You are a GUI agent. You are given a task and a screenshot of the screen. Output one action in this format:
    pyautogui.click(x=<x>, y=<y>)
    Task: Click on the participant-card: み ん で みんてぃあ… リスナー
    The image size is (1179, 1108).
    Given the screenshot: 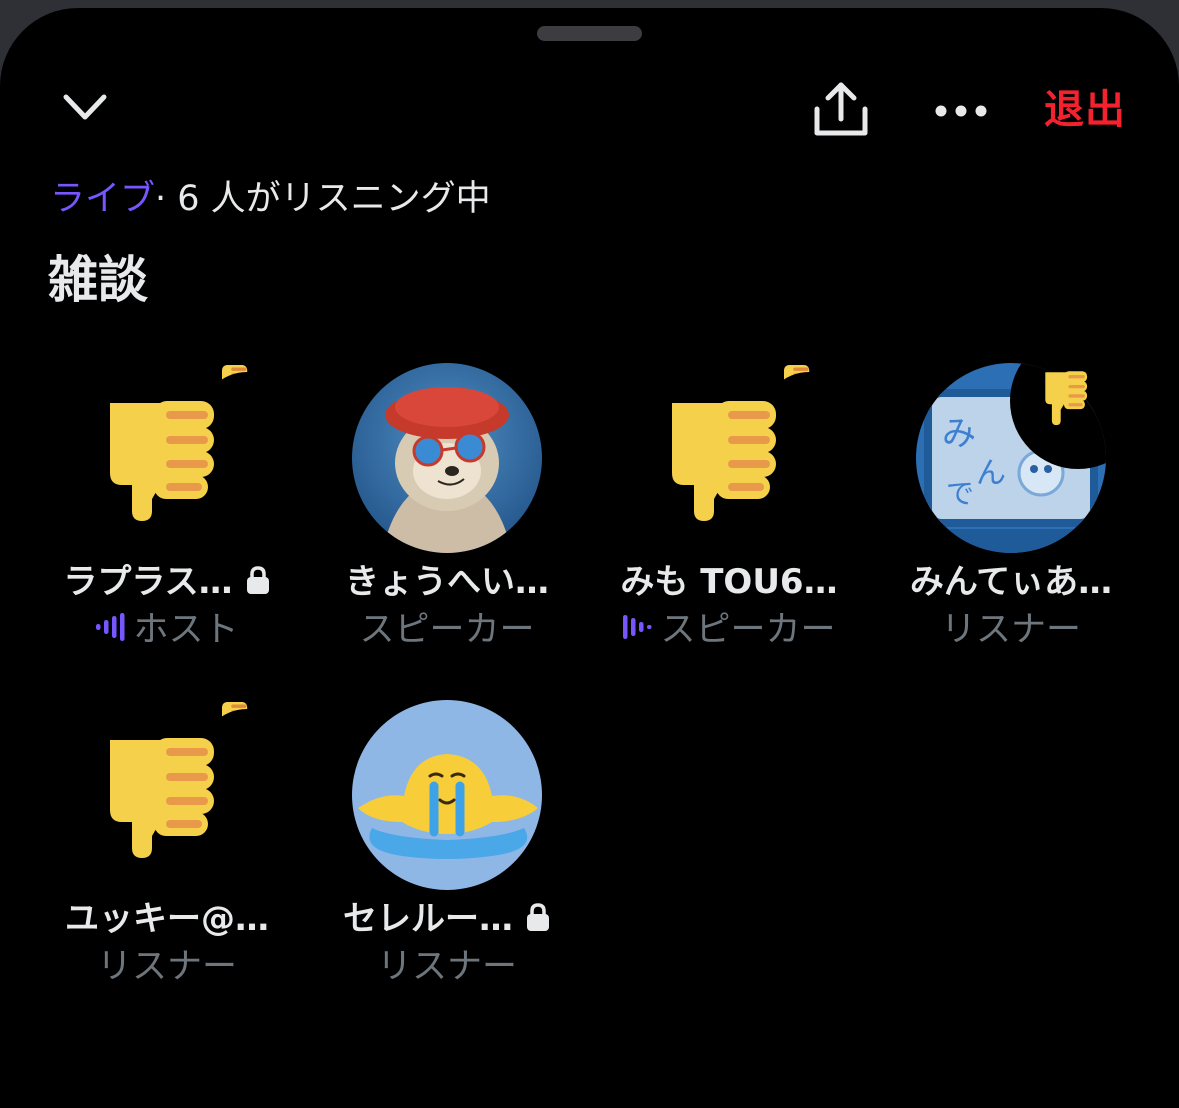 What is the action you would take?
    pyautogui.click(x=1011, y=513)
    